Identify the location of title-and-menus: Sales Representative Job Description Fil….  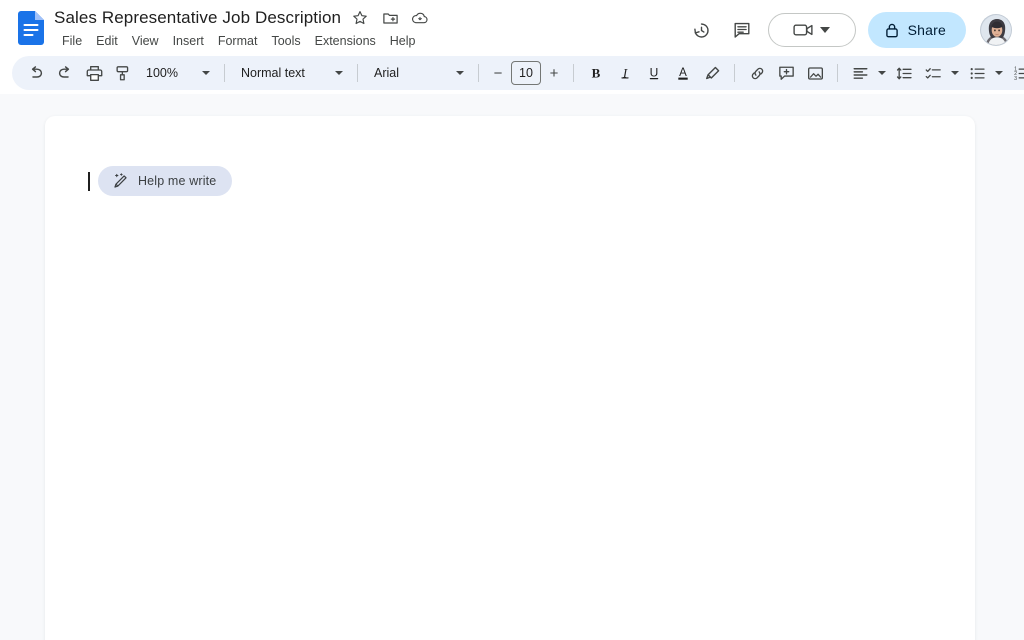
(242, 28).